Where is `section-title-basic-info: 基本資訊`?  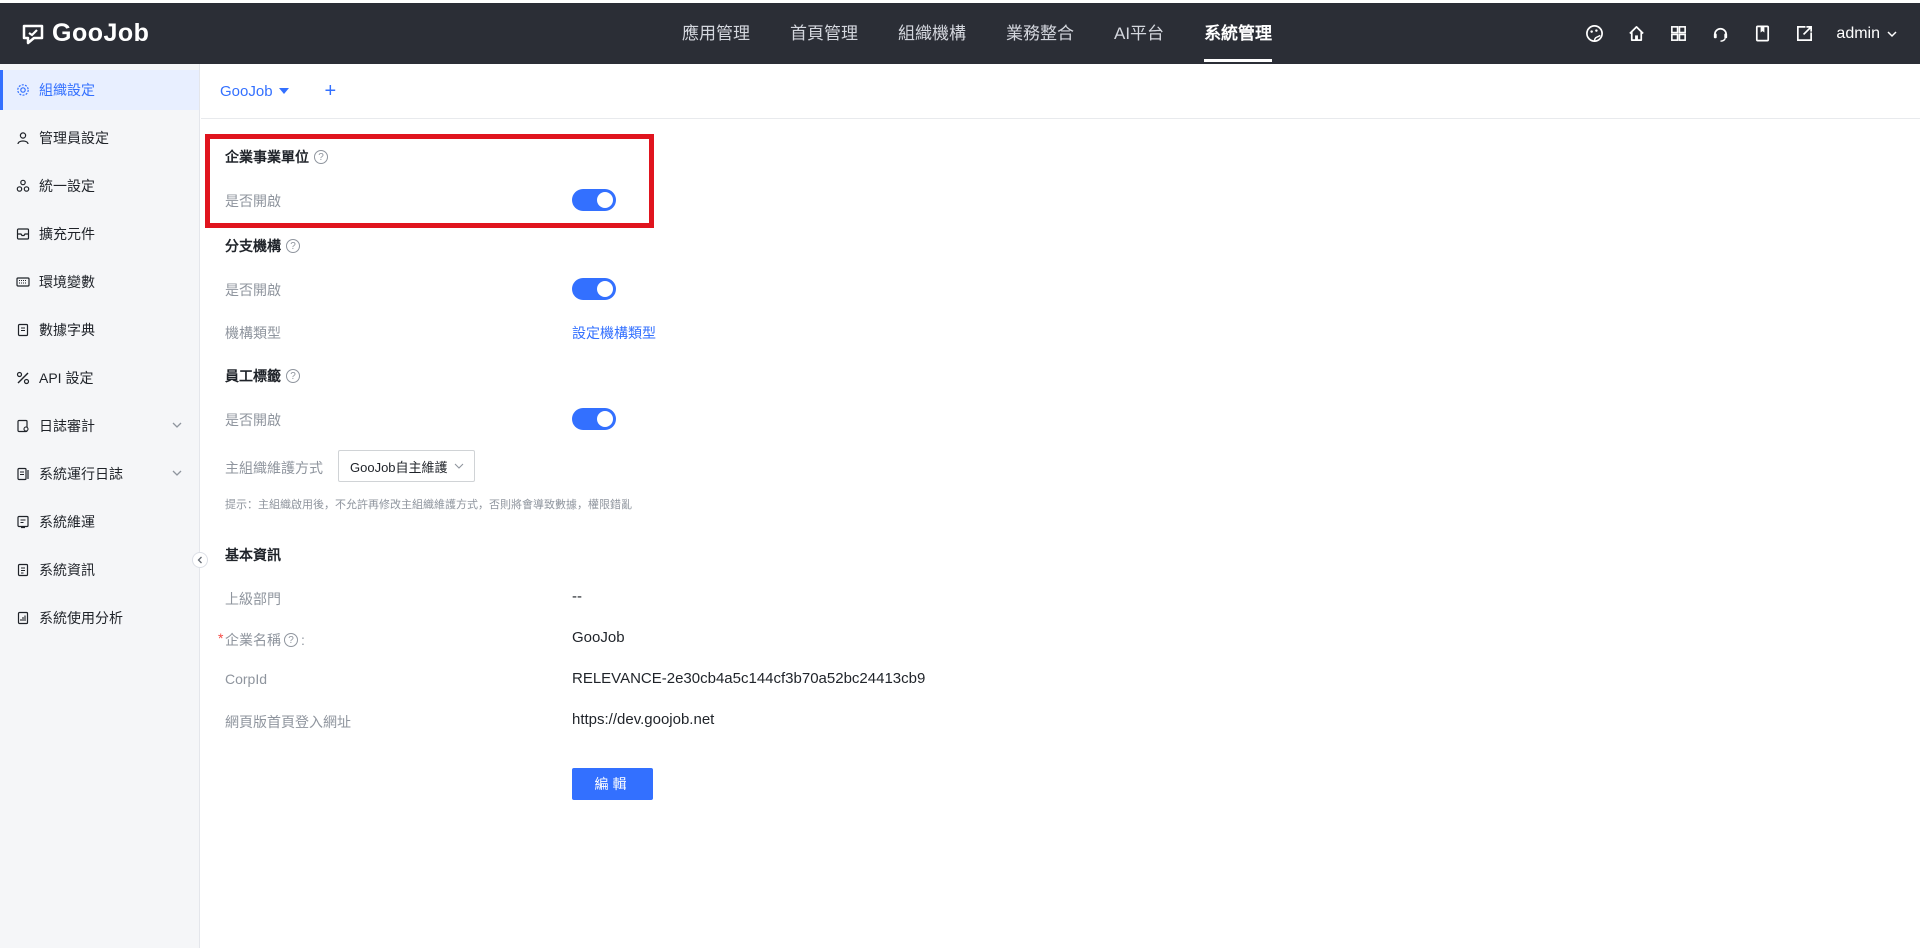
section-title-basic-info: 基本資訊 is located at coordinates (253, 555).